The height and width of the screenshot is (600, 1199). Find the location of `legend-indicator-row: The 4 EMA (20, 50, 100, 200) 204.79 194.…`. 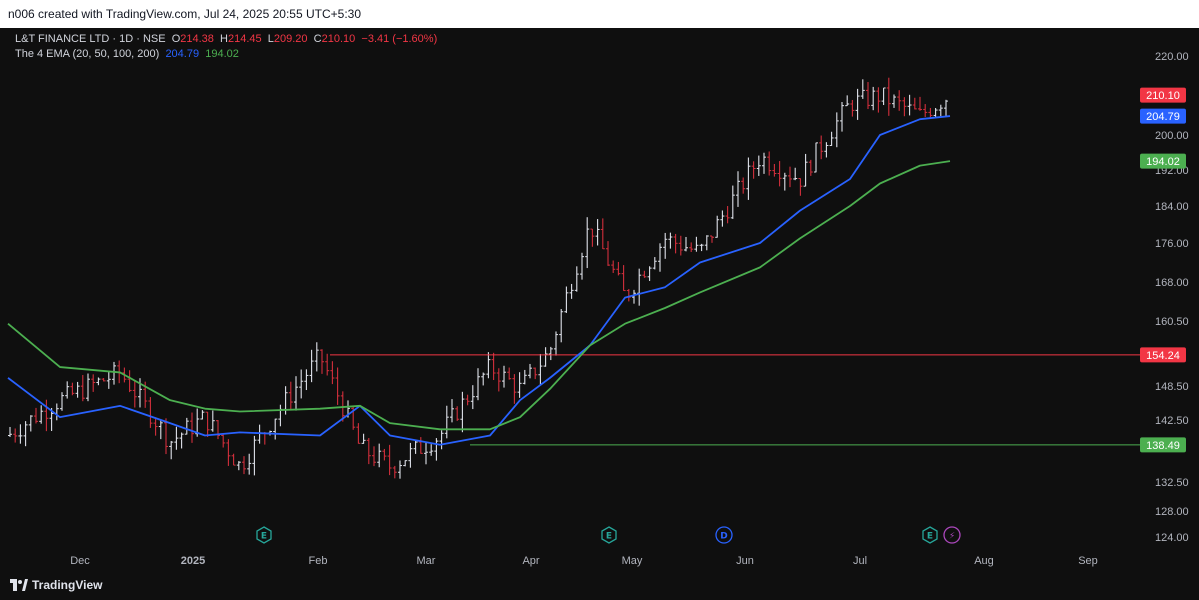

legend-indicator-row: The 4 EMA (20, 50, 100, 200) 204.79 194.… is located at coordinates (226, 54).